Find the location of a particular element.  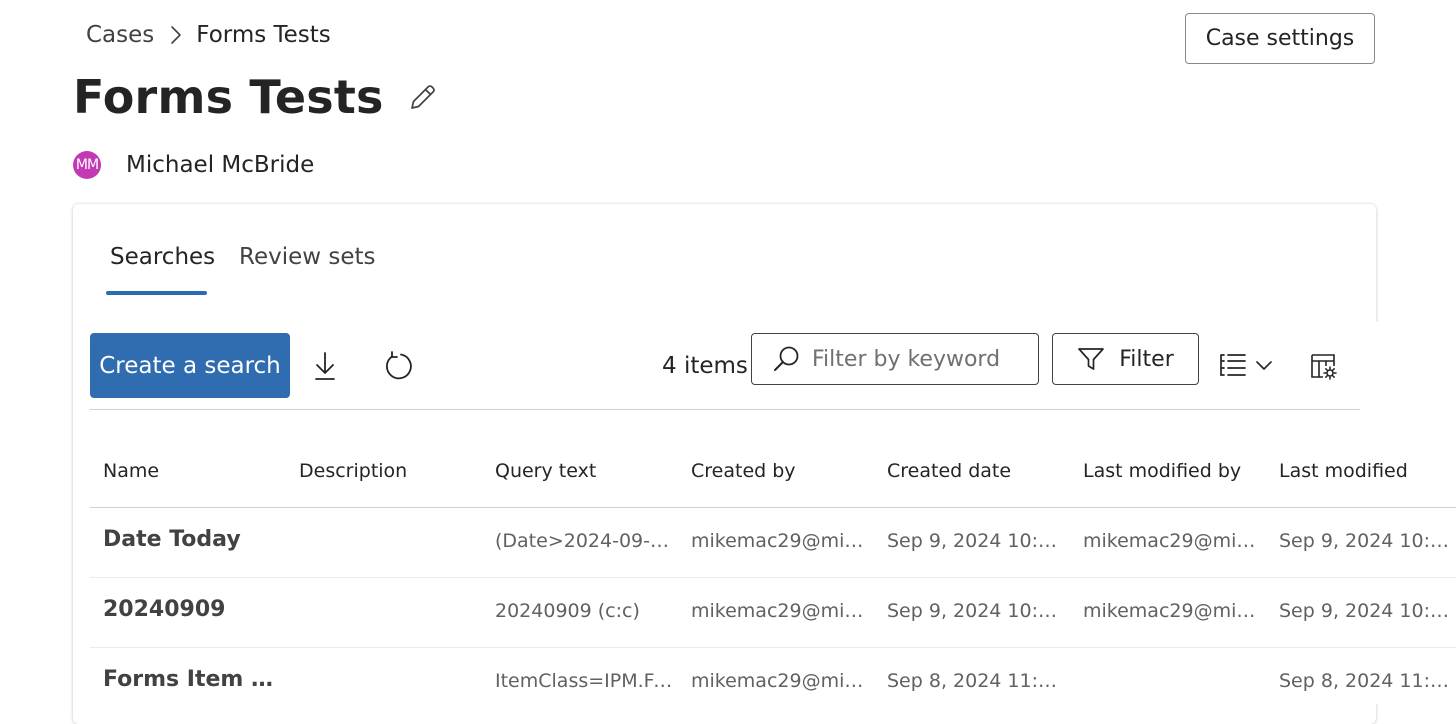

refresh-button is located at coordinates (398, 366).